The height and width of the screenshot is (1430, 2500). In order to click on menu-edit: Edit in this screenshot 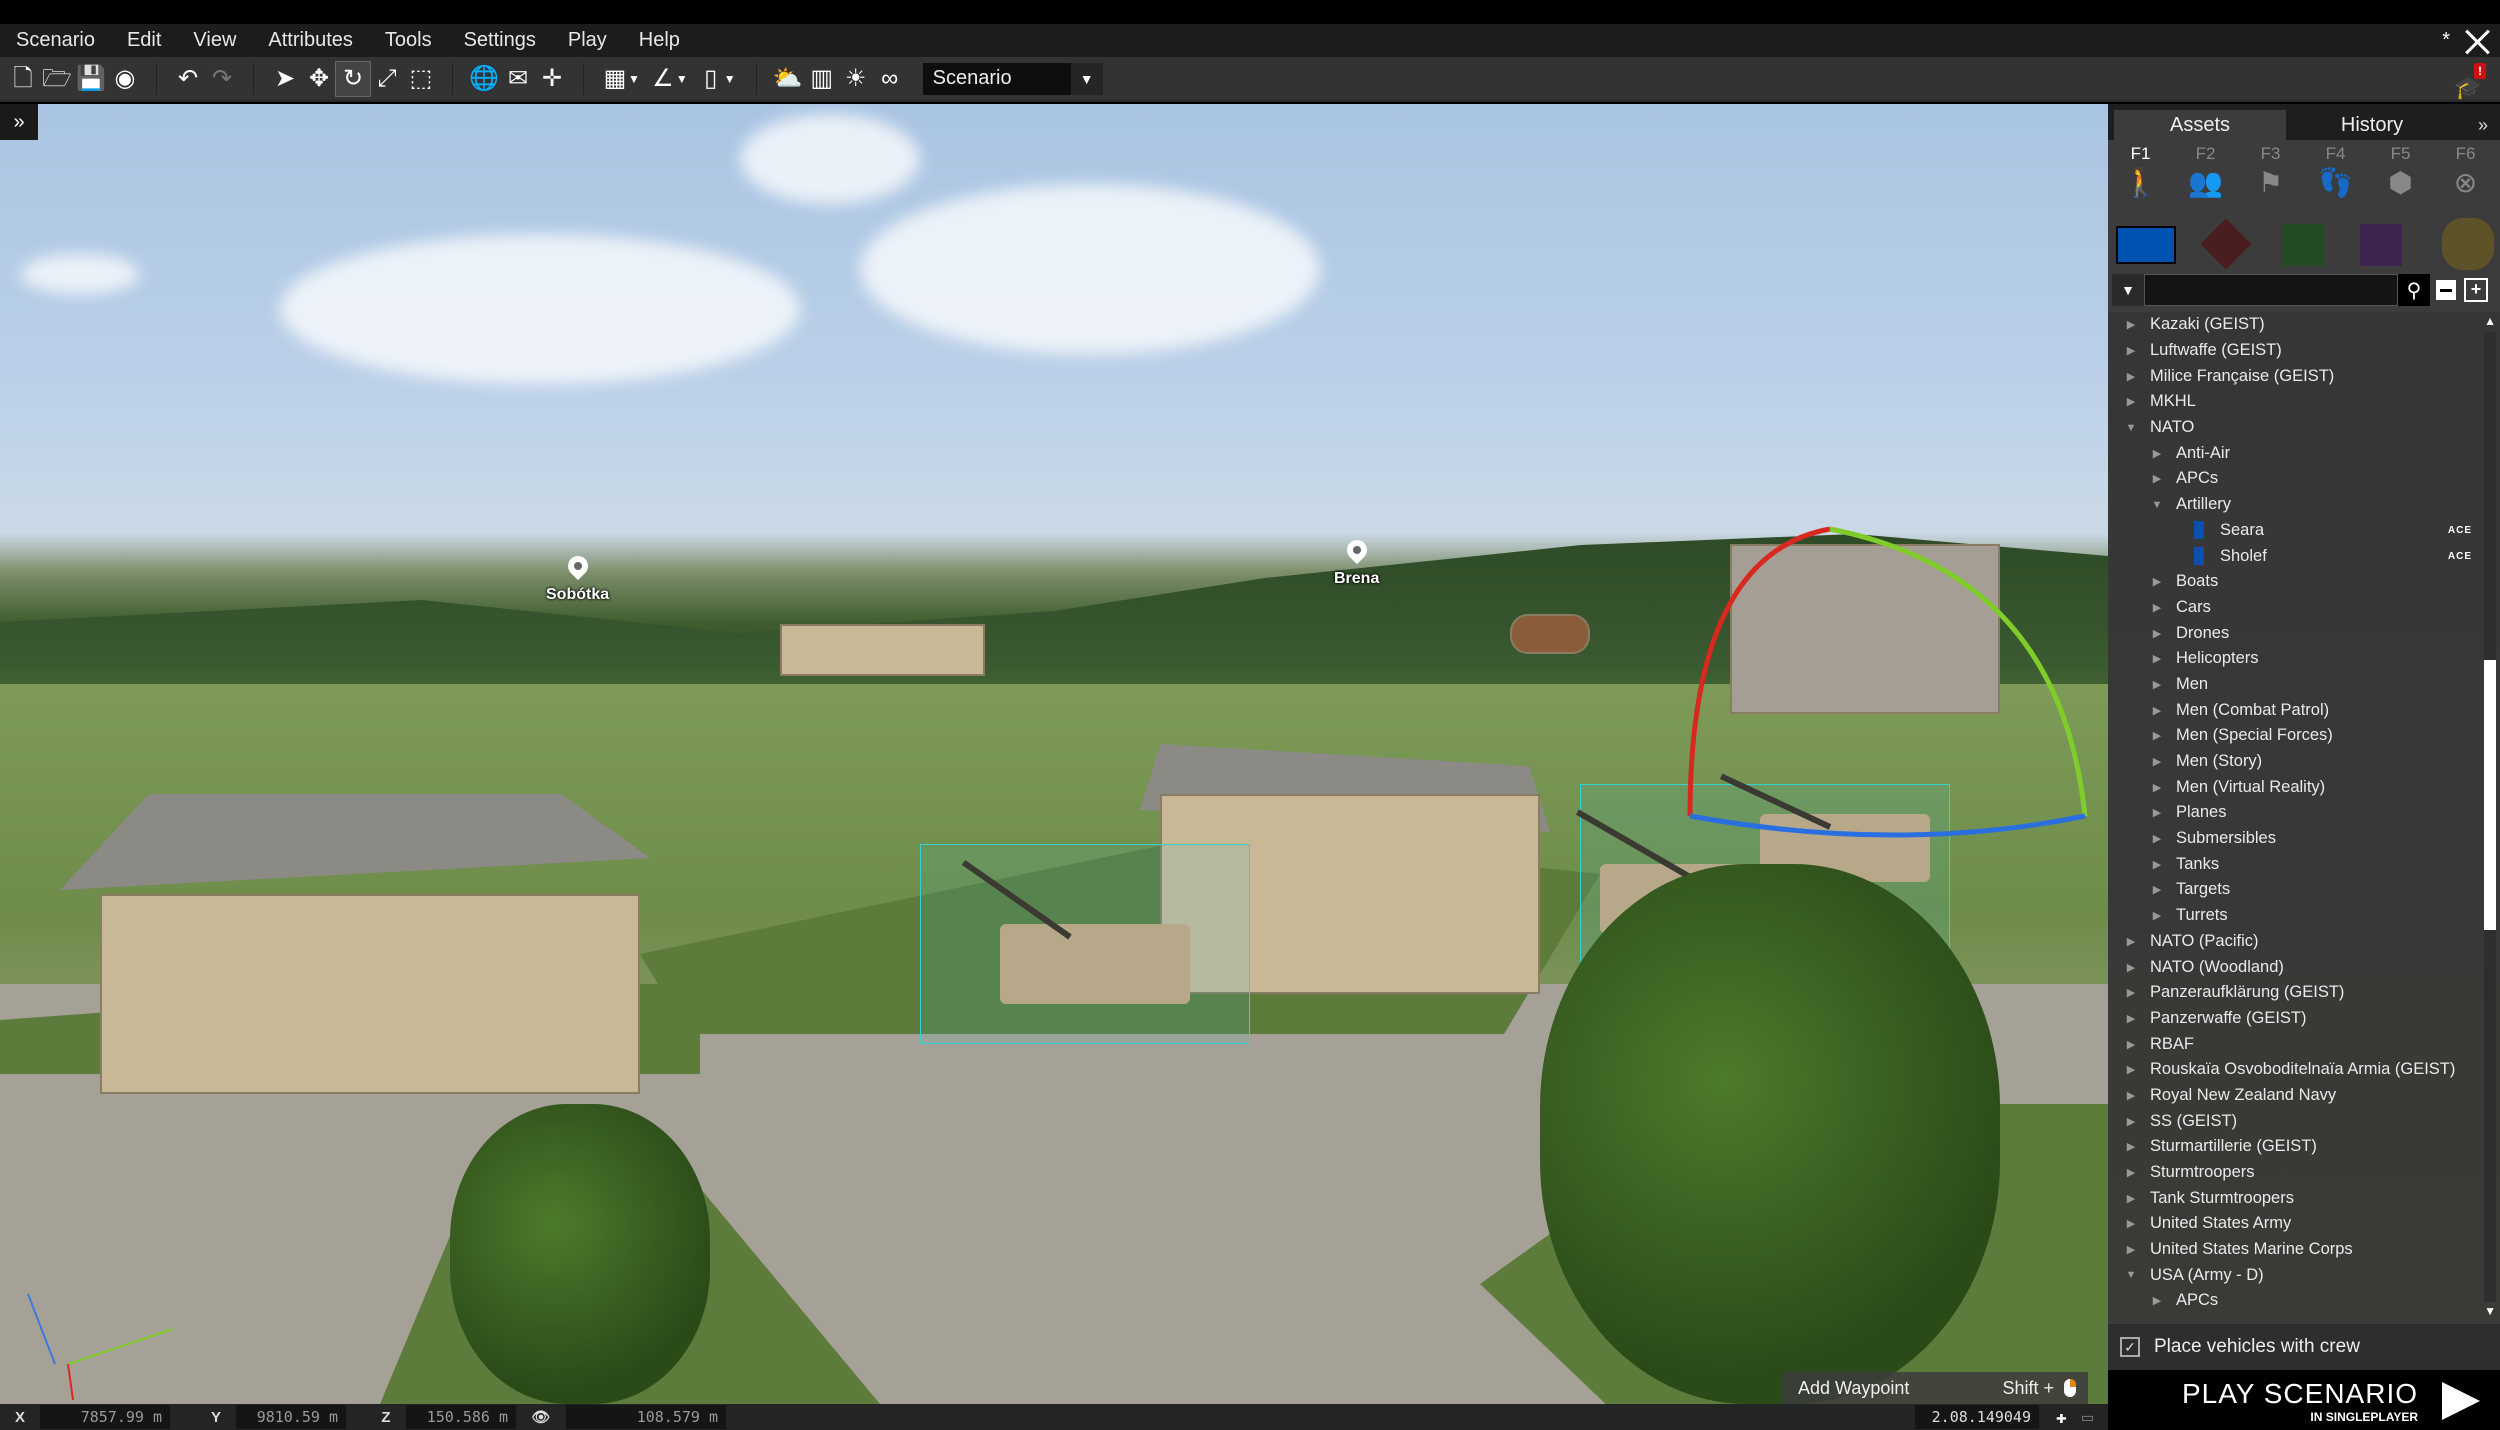, I will do `click(144, 40)`.